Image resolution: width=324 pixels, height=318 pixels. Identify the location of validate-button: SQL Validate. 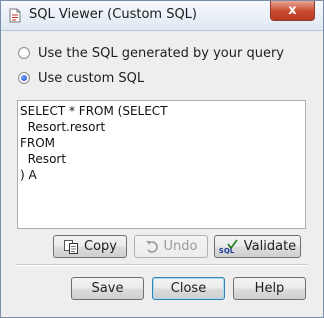
(257, 246).